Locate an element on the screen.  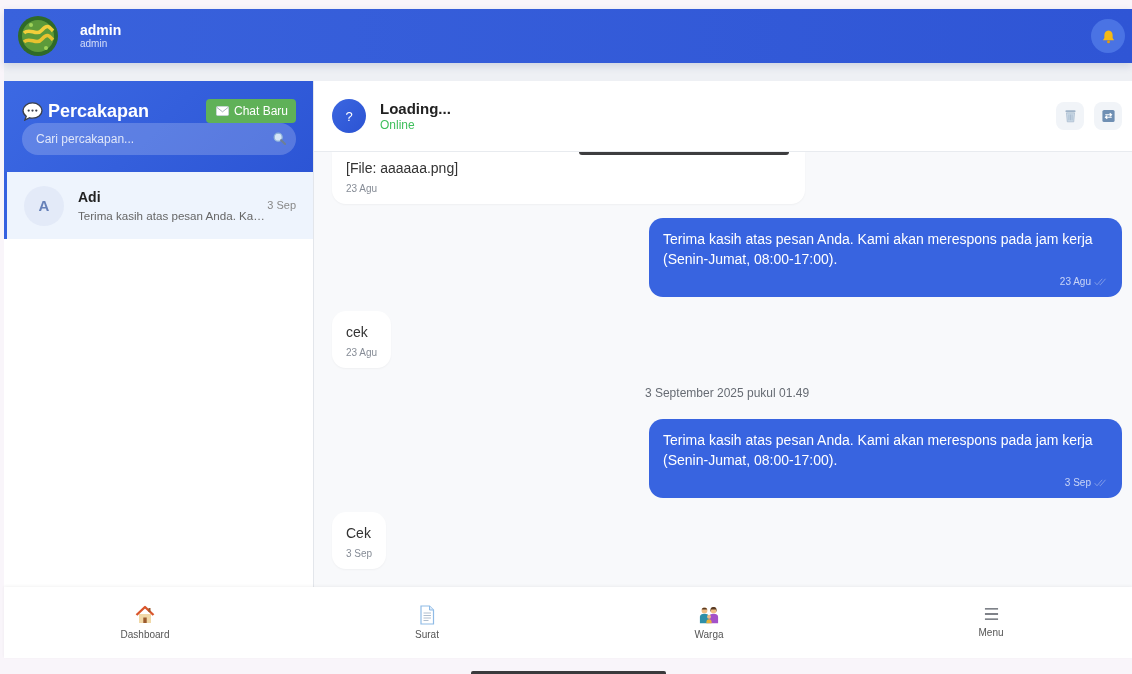
message-text: Cek is located at coordinates (358, 533).